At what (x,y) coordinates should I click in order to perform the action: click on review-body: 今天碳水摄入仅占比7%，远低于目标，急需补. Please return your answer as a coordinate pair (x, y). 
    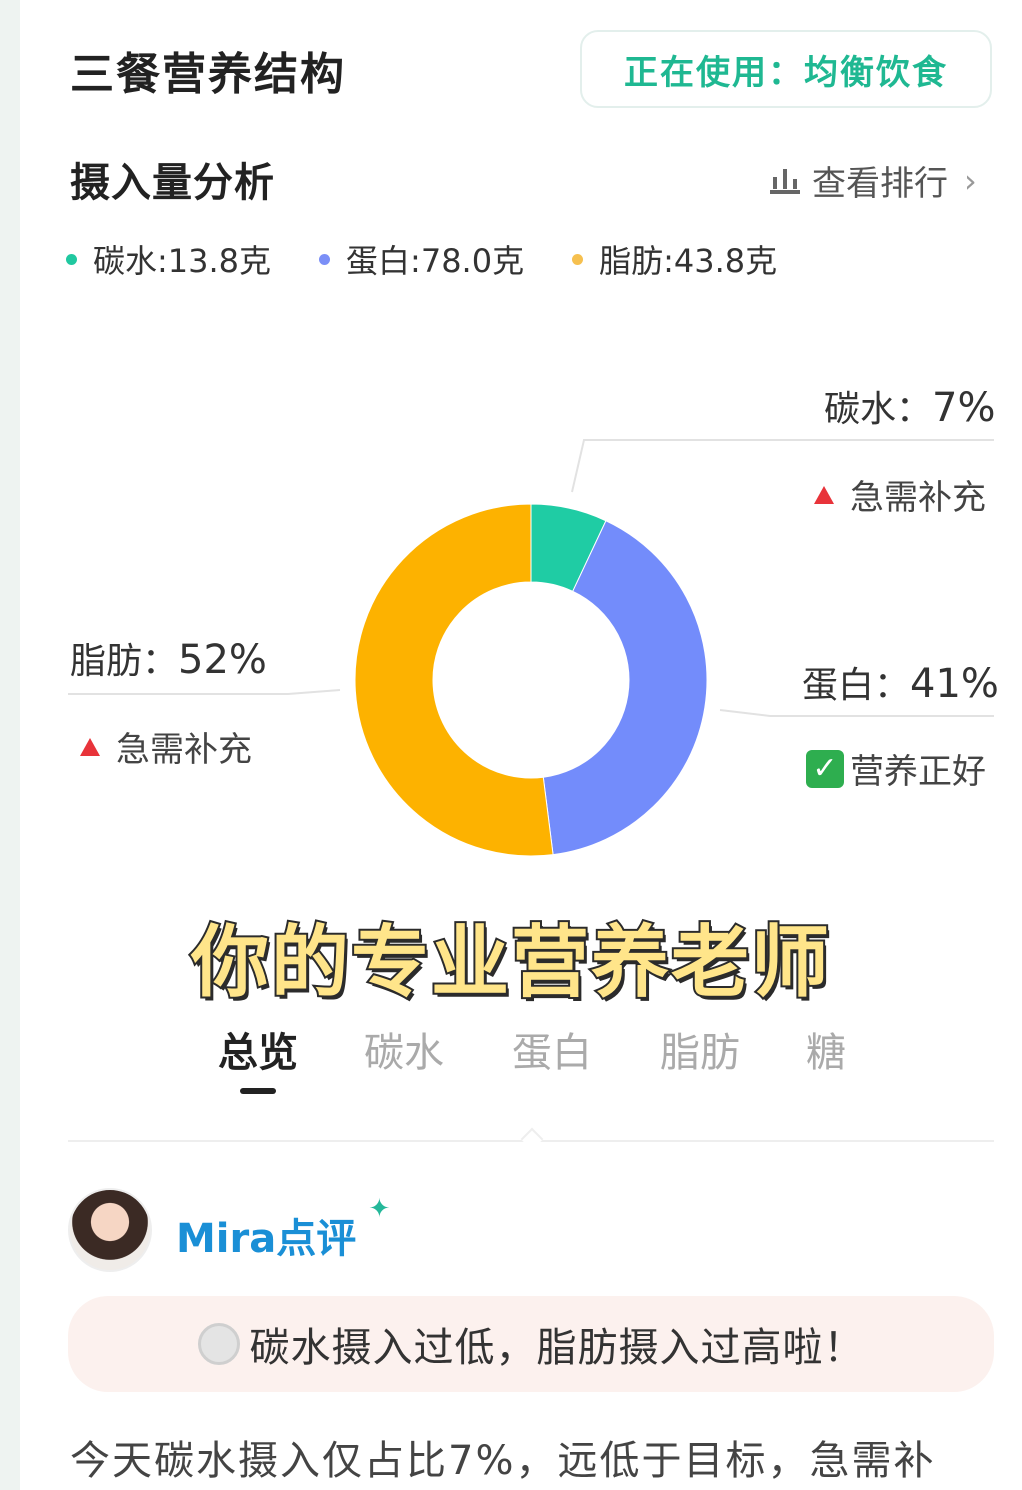
    Looking at the image, I should click on (503, 1461).